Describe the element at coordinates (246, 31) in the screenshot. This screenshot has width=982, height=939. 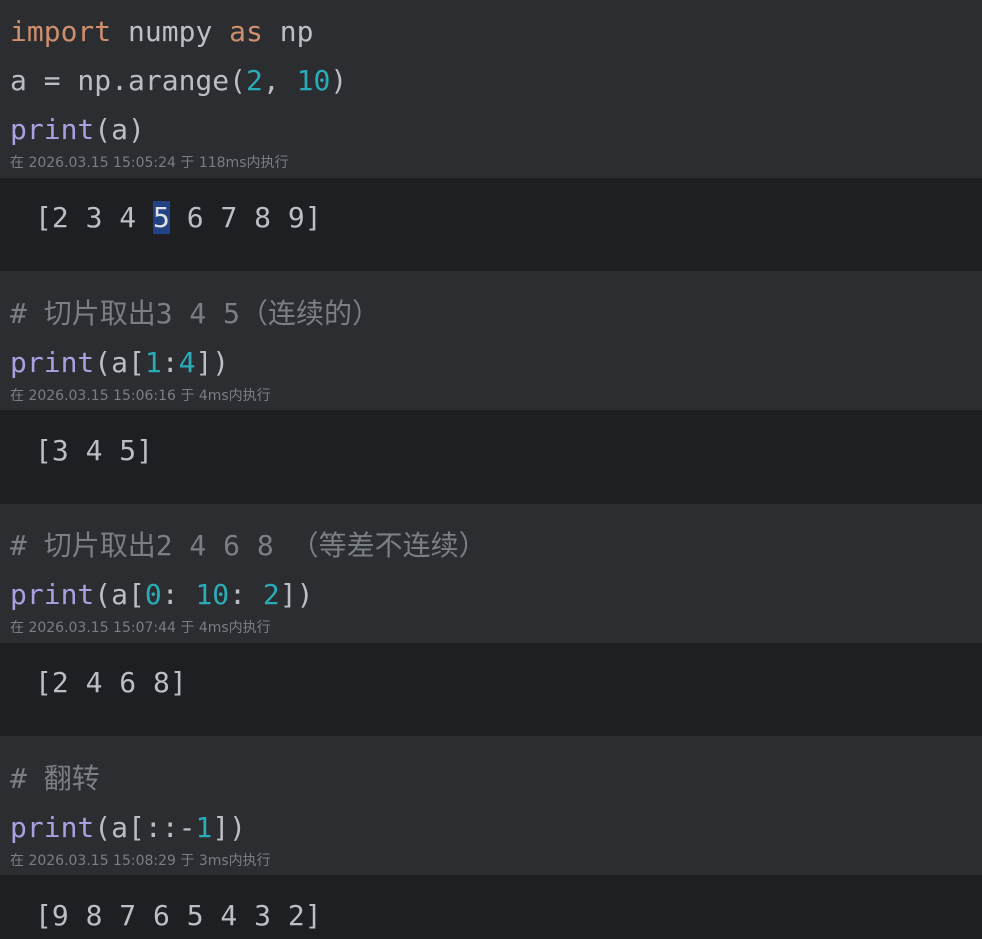
I see `keyword: as` at that location.